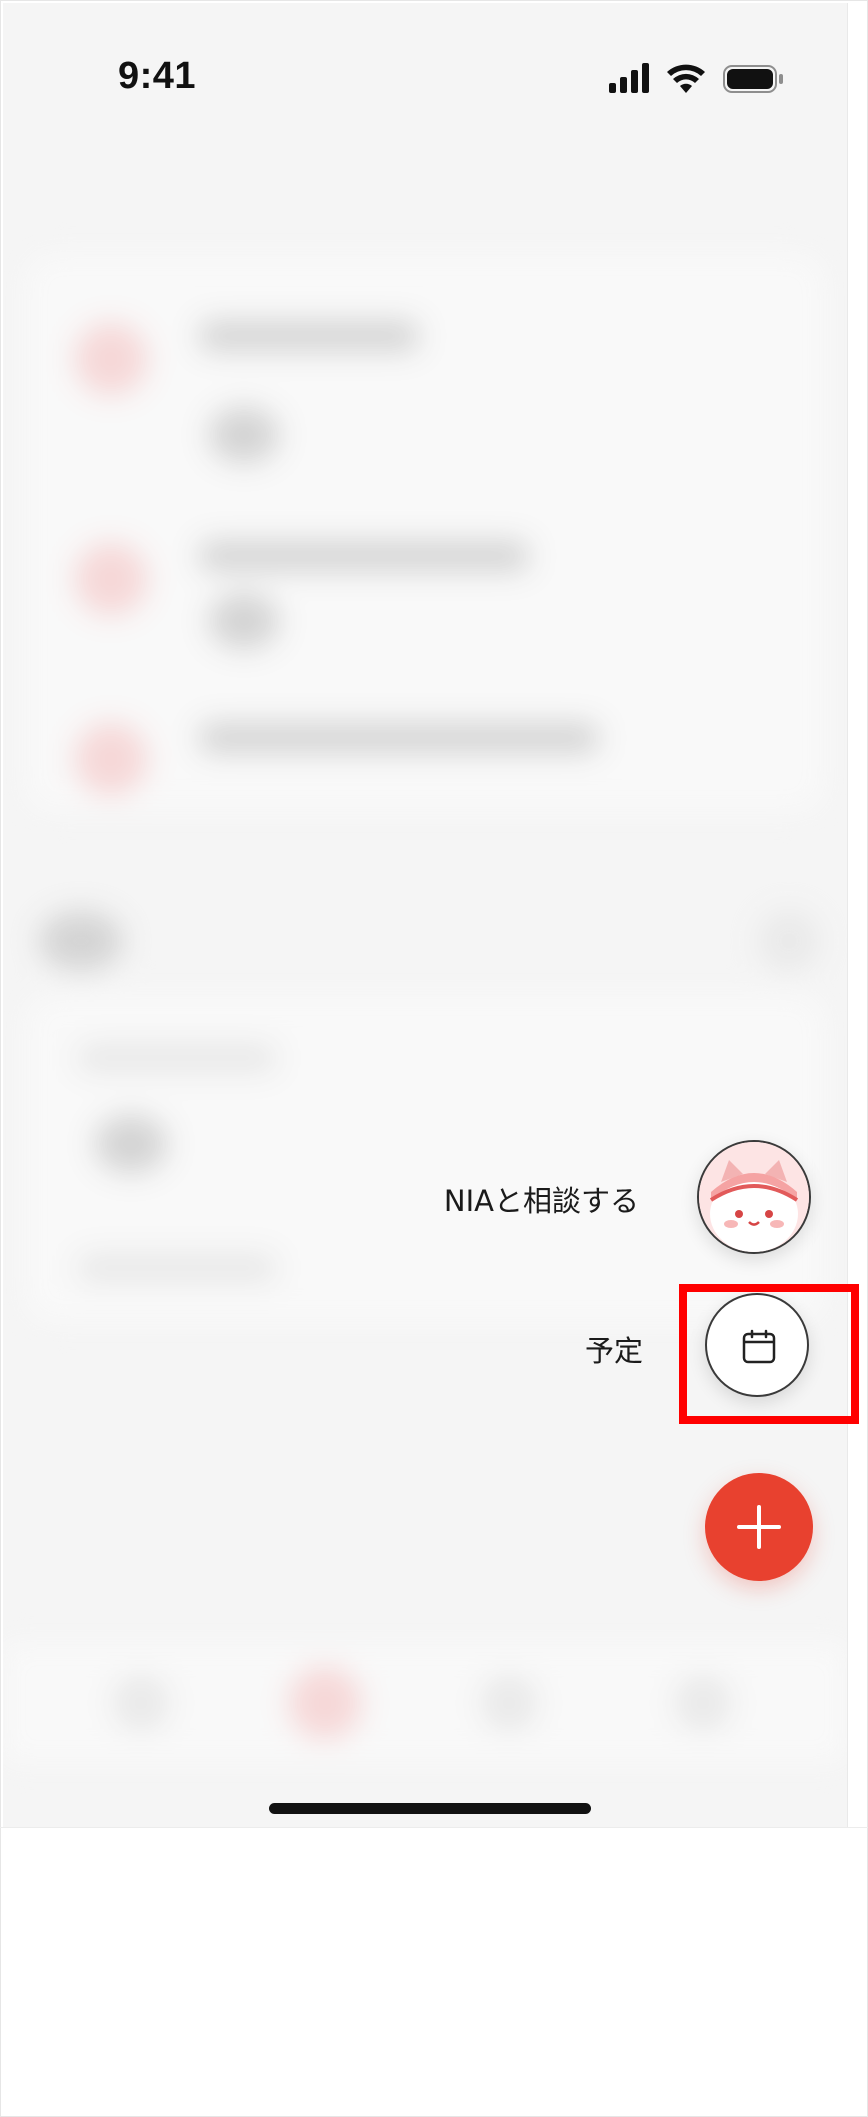 Image resolution: width=868 pixels, height=2117 pixels. Describe the element at coordinates (434, 1827) in the screenshot. I see `screen-bottom-edge` at that location.